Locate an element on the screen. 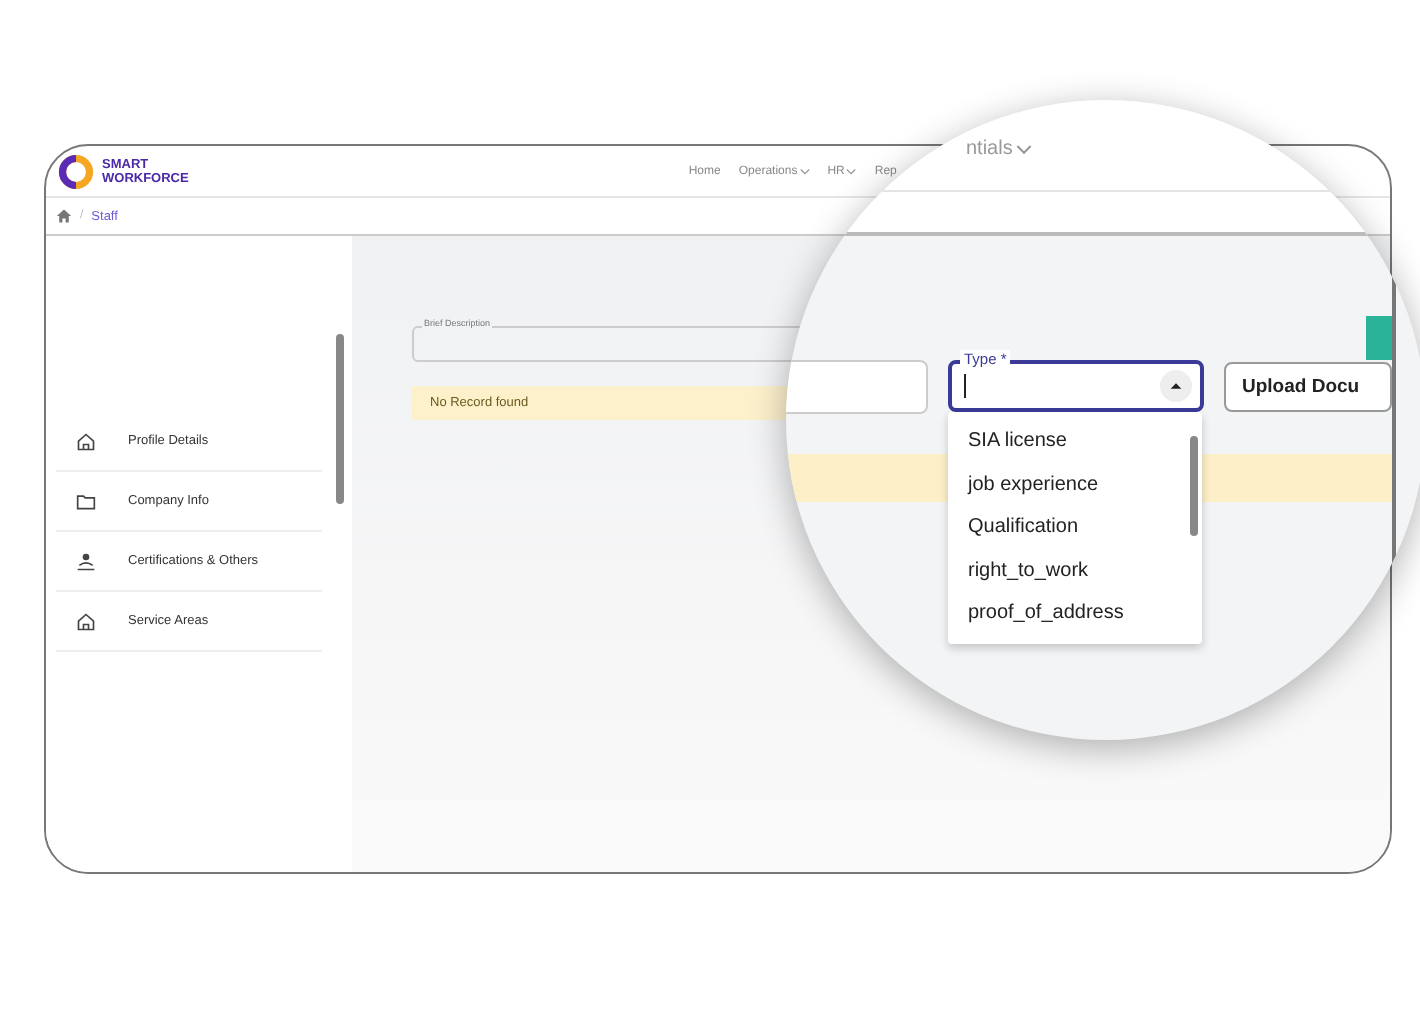 This screenshot has width=1420, height=1018. dropdown-option: SIA license is located at coordinates (1075, 441).